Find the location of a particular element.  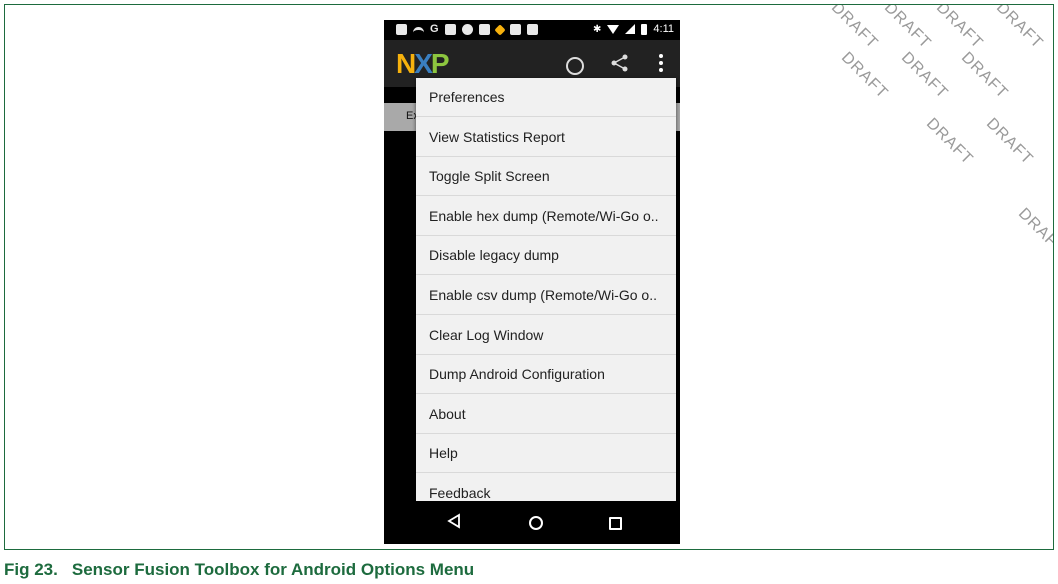

menu-item-preferences: Preferences is located at coordinates (546, 97).